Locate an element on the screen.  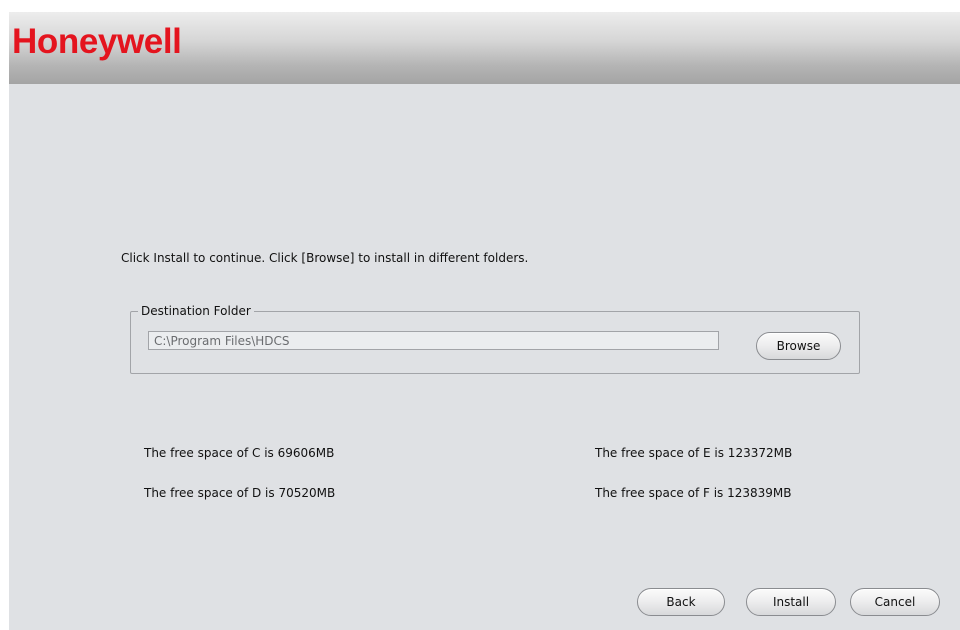
destination-folder-label: Destination Folder is located at coordinates (196, 311).